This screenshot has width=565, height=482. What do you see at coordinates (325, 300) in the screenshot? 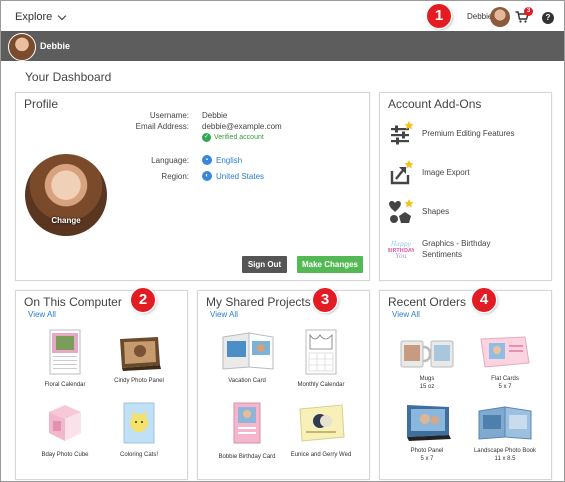
I see `callout-badge: 3` at bounding box center [325, 300].